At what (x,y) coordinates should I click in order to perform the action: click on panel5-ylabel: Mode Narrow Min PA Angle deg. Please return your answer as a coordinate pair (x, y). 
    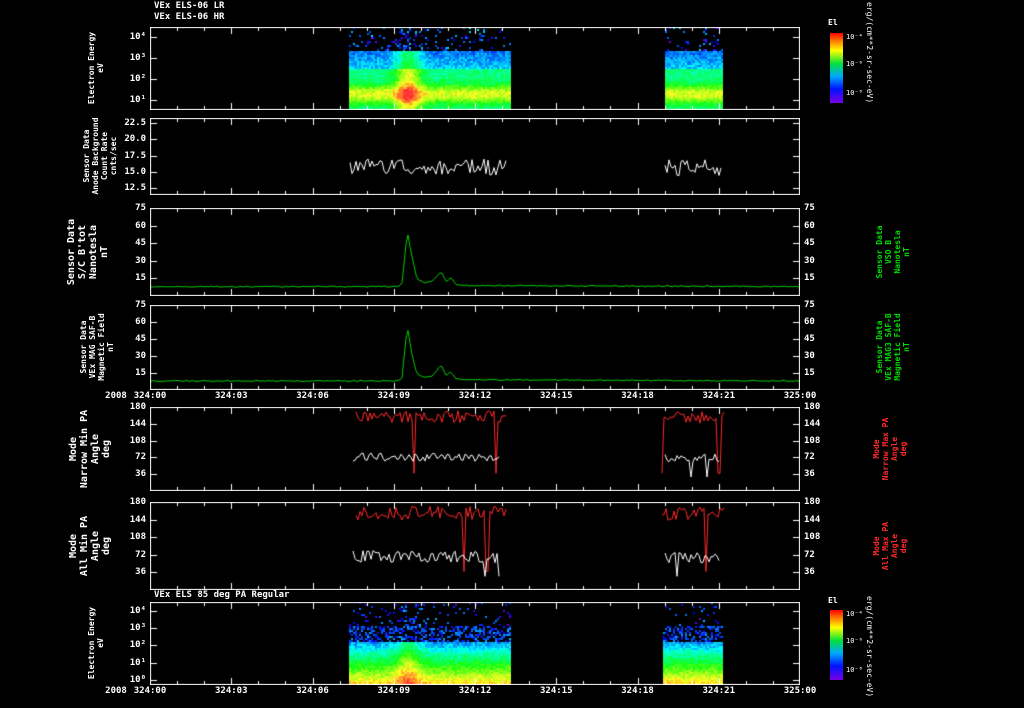
    Looking at the image, I should click on (90, 449).